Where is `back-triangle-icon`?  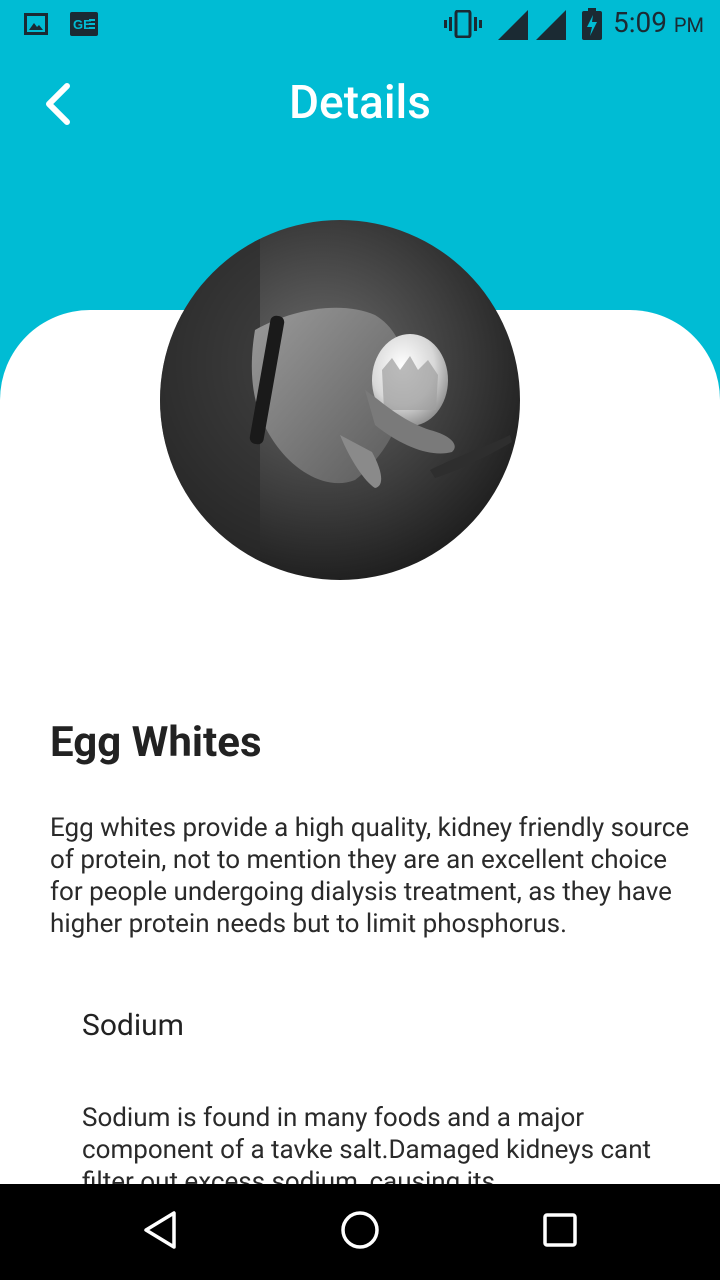 back-triangle-icon is located at coordinates (160, 1232).